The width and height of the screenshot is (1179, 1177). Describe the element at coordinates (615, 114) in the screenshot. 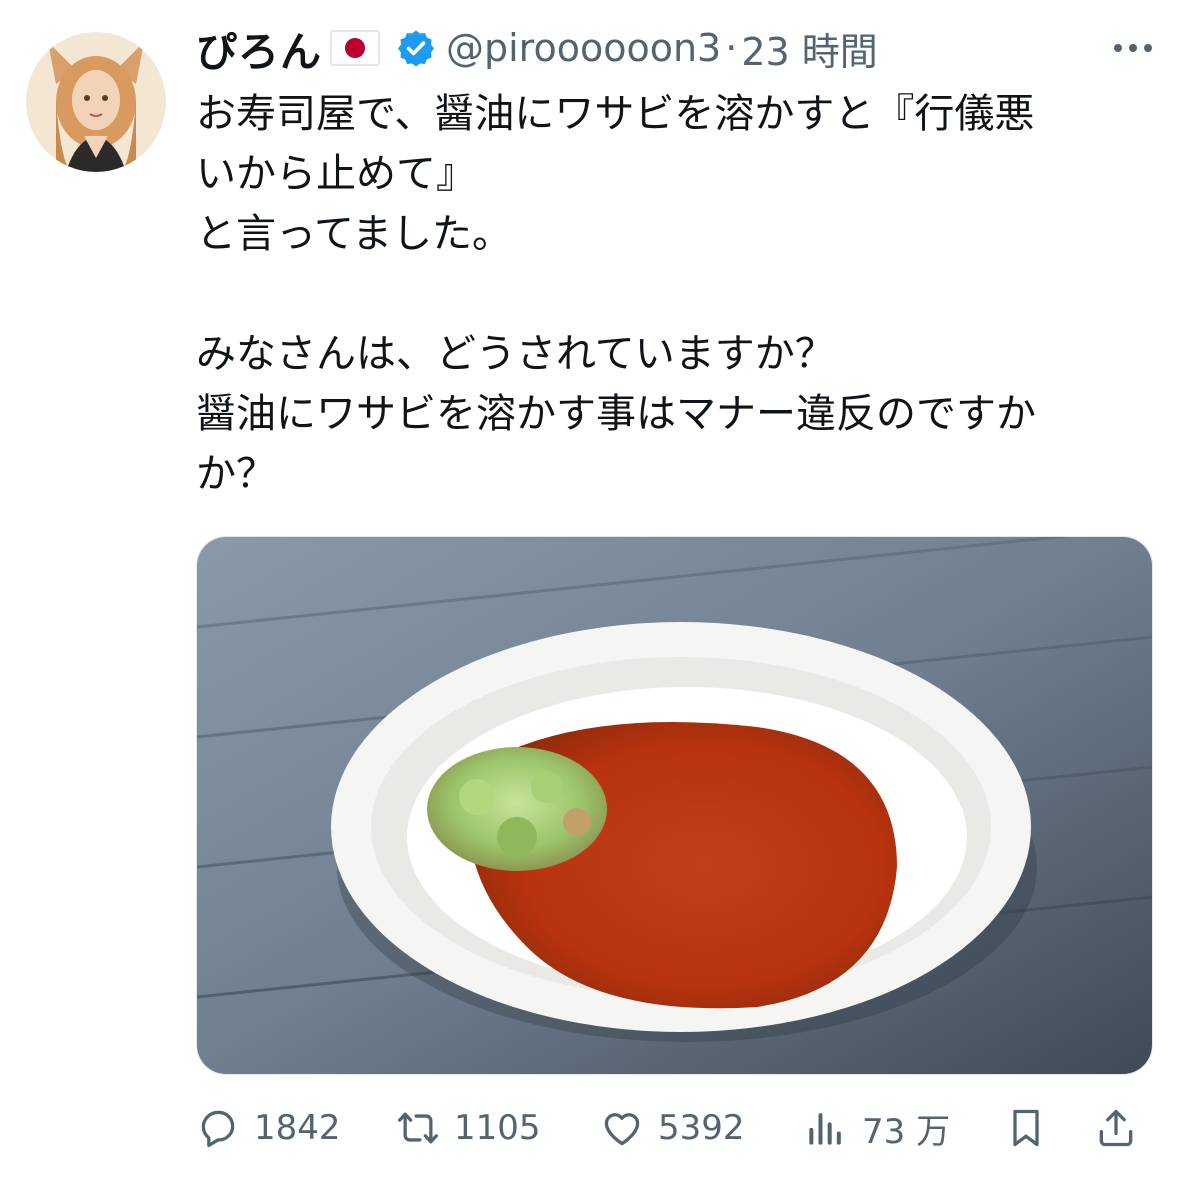

I see `tweet-text-line: お寿司屋で、醤油にワサビを溶かすと『行儀悪` at that location.